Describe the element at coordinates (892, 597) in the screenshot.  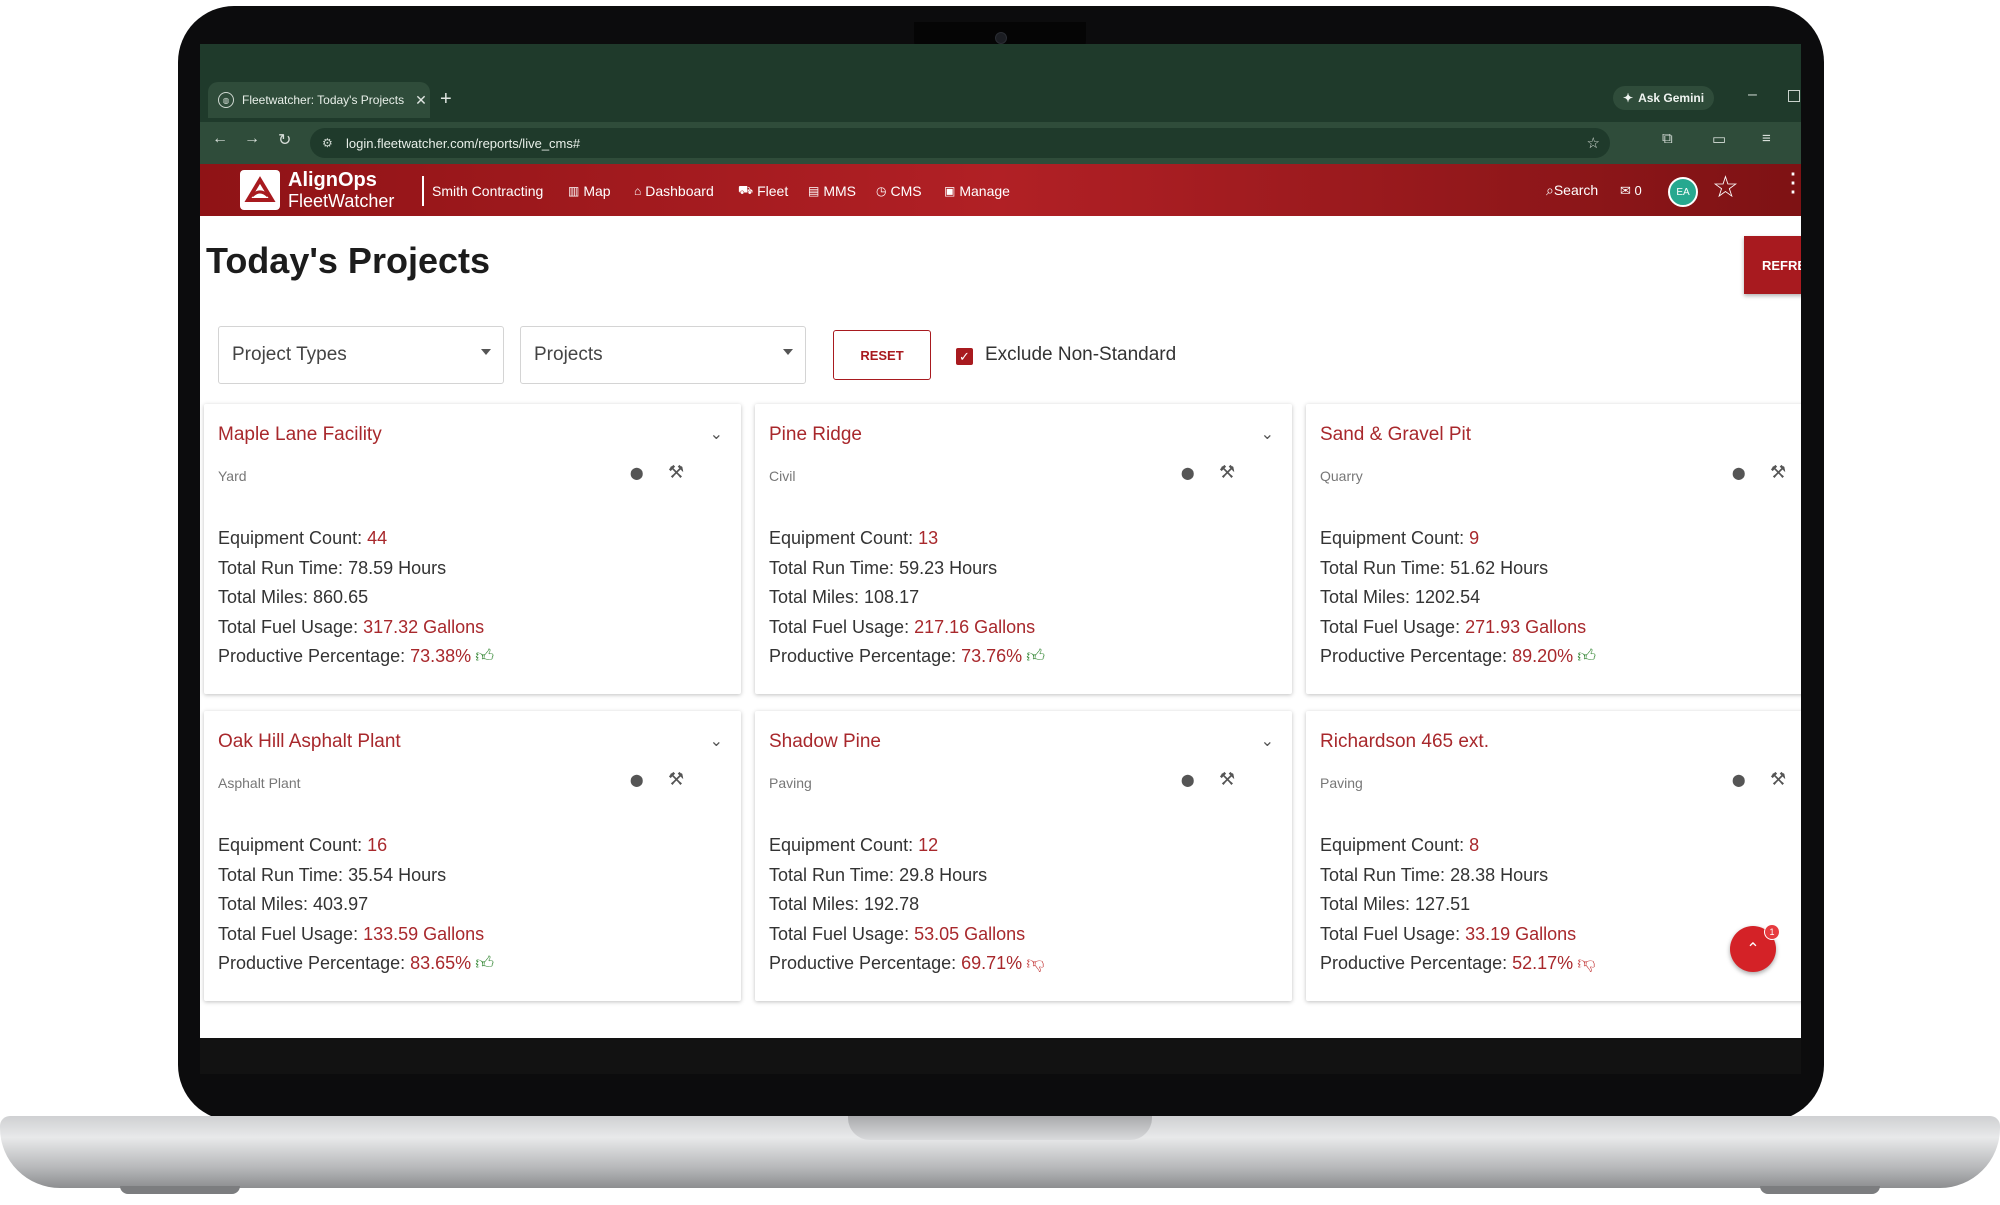
I see `miles-value: 108.17` at that location.